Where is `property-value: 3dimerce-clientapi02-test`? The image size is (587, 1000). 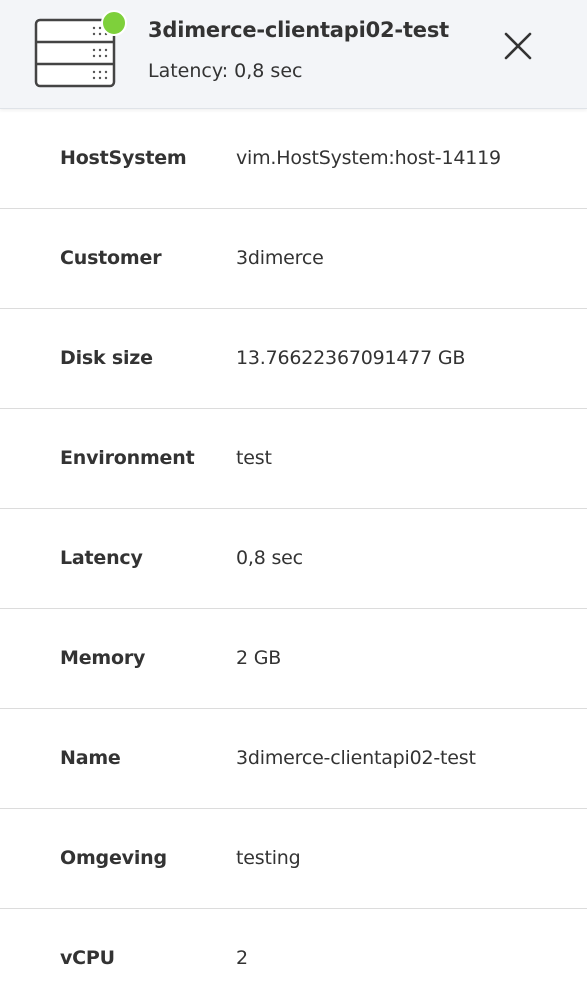 property-value: 3dimerce-clientapi02-test is located at coordinates (356, 758).